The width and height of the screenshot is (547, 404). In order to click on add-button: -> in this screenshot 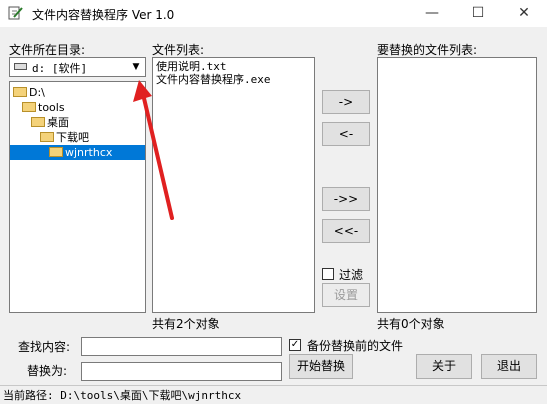, I will do `click(346, 102)`.